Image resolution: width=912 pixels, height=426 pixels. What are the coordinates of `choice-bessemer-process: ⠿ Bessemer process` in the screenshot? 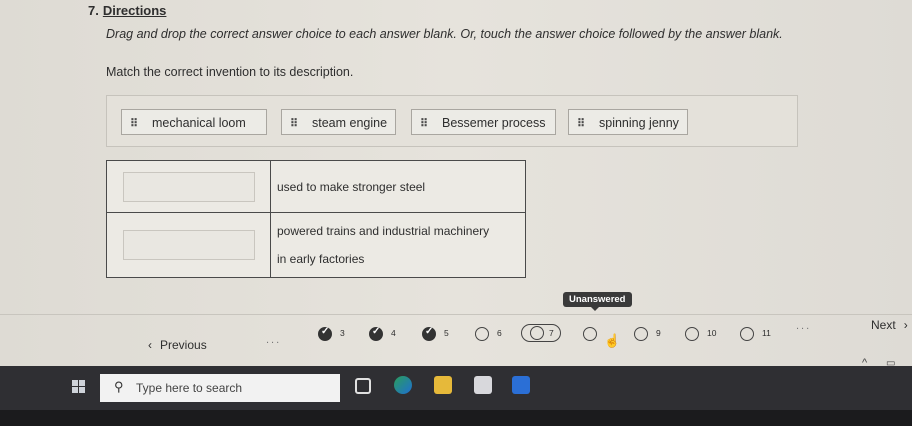 It's located at (483, 122).